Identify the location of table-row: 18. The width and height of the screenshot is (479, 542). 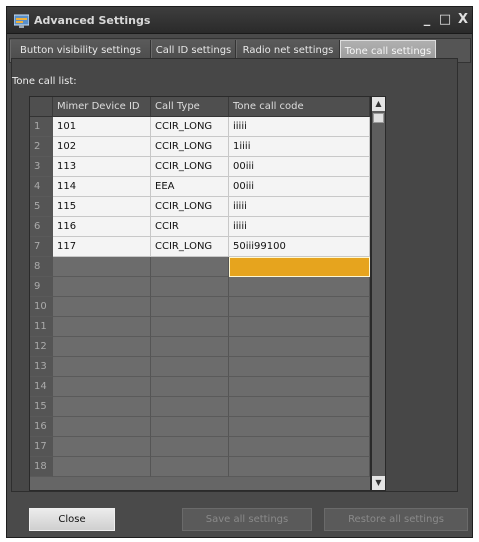
(200, 467).